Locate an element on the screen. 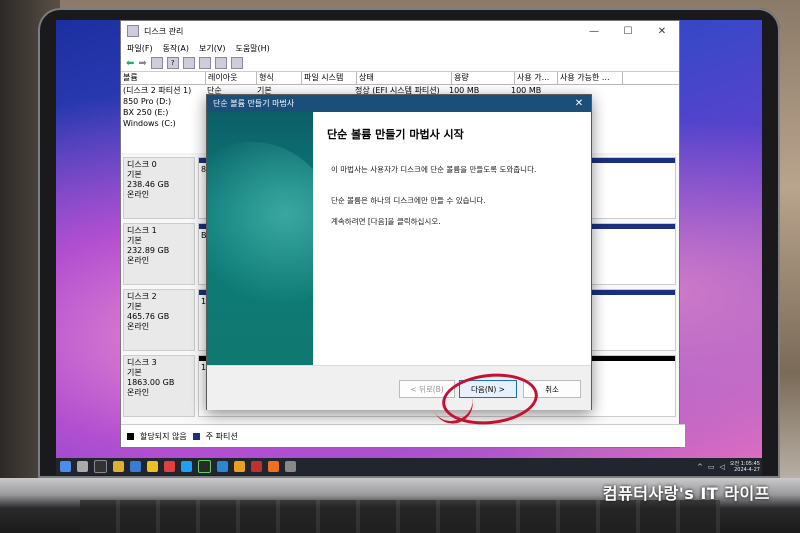 The image size is (800, 533). menu-bar: 파일(F) 동작(A) 보기(V) 도움말(H) is located at coordinates (400, 48).